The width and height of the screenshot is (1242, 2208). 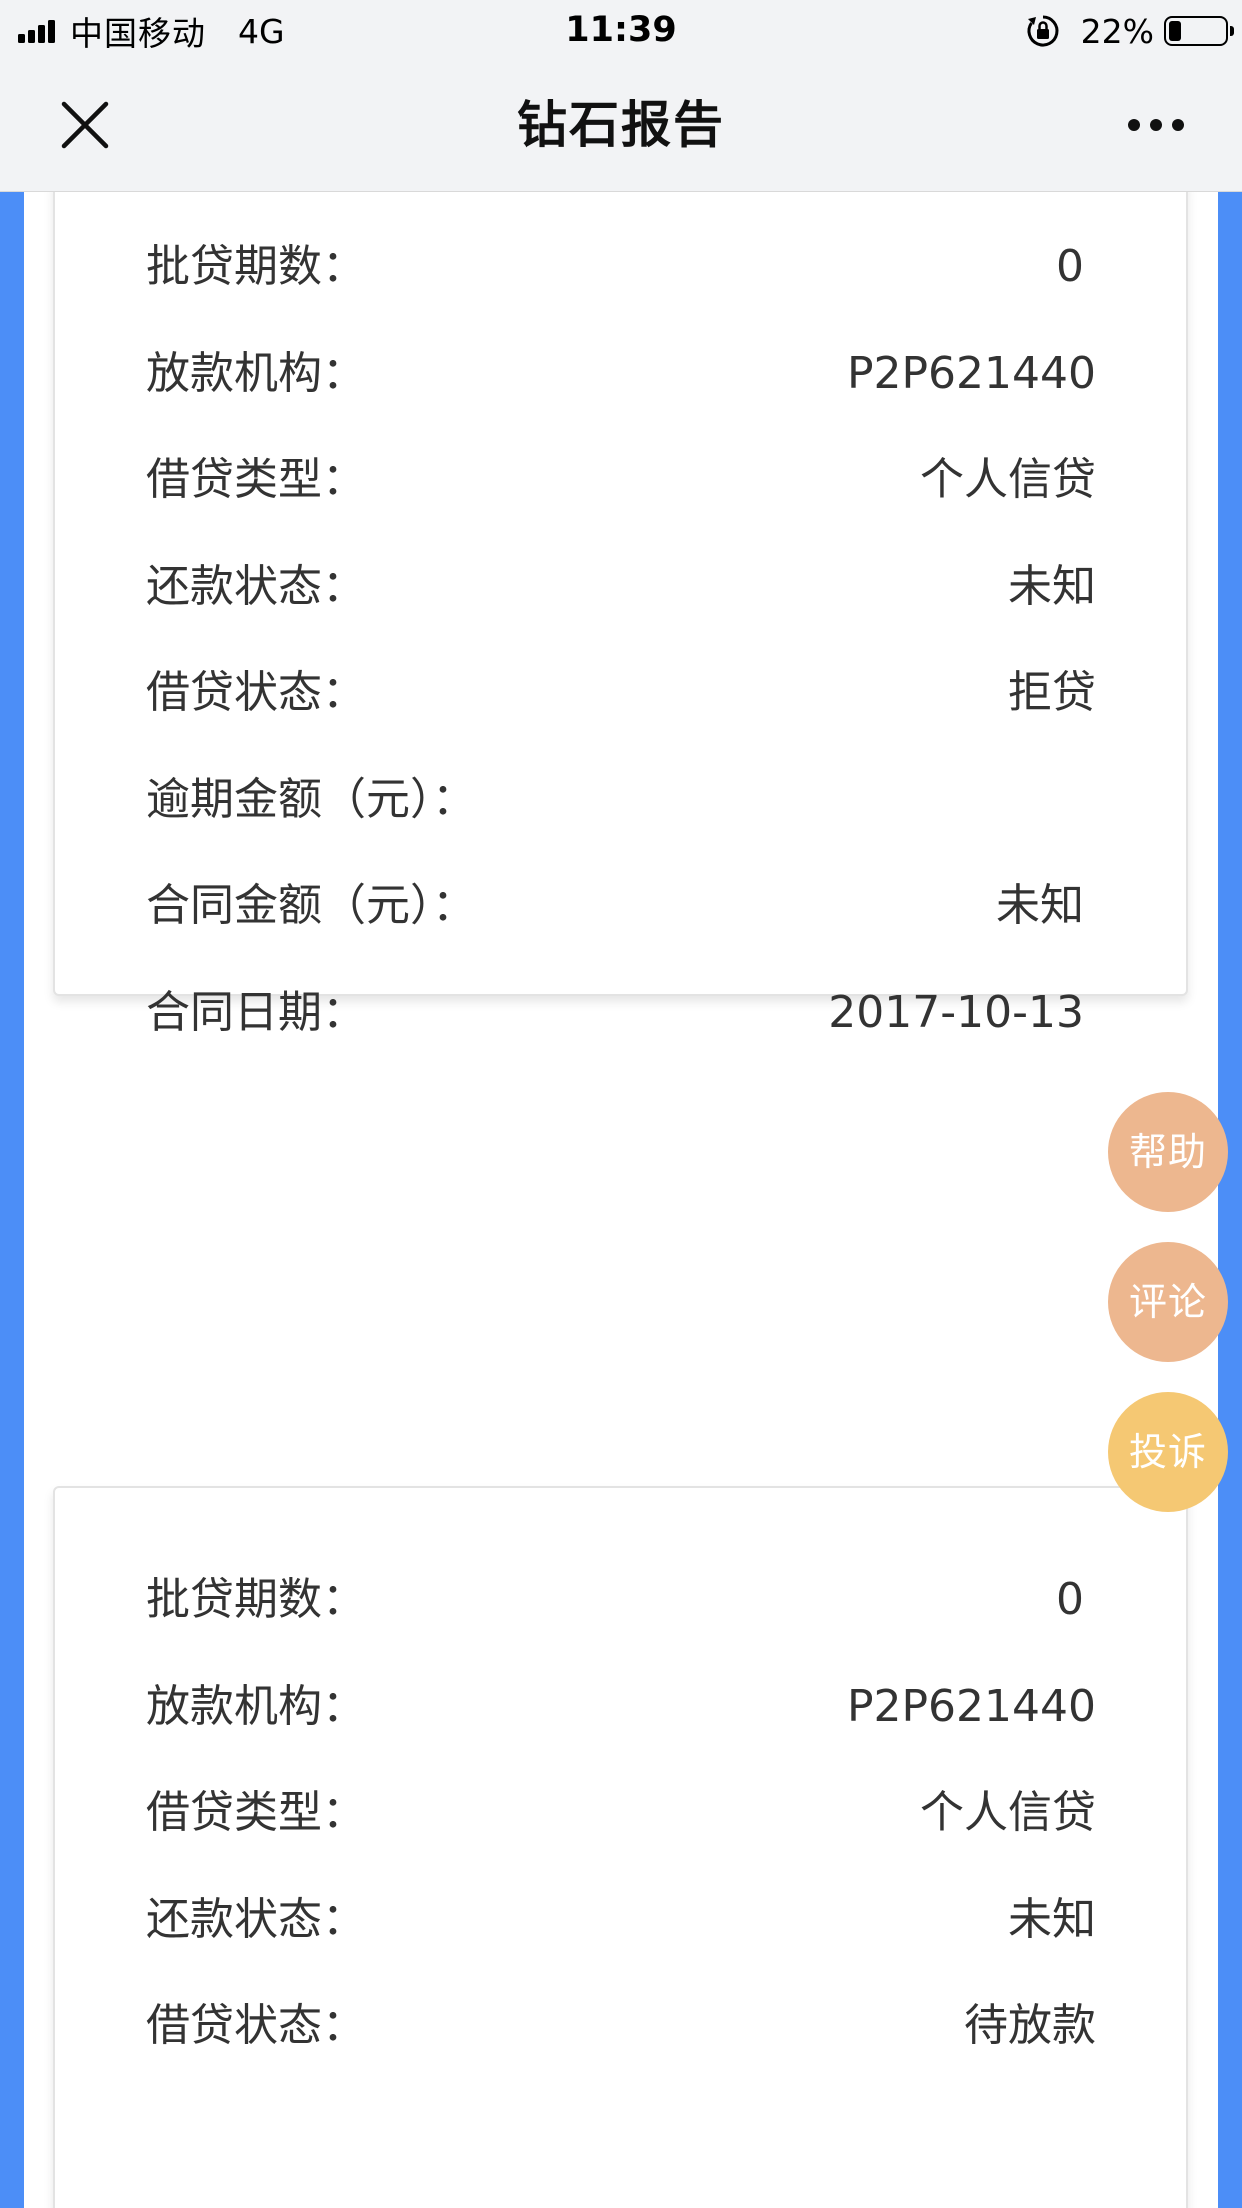 What do you see at coordinates (620, 693) in the screenshot?
I see `row-loan-status: 借贷状态： 拒贷` at bounding box center [620, 693].